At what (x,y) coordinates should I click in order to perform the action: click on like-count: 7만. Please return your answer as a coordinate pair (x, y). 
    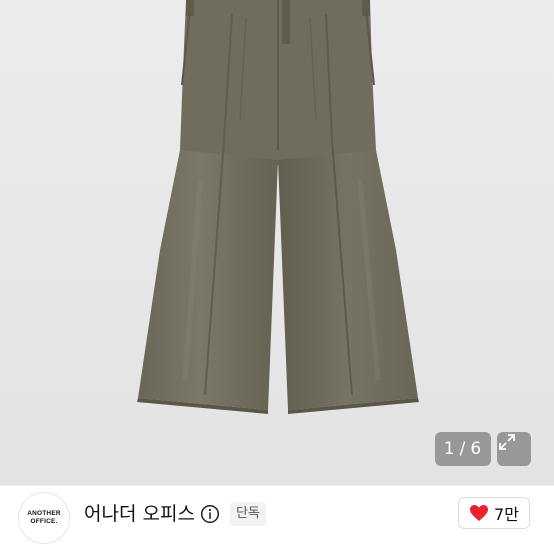
    Looking at the image, I should click on (506, 514).